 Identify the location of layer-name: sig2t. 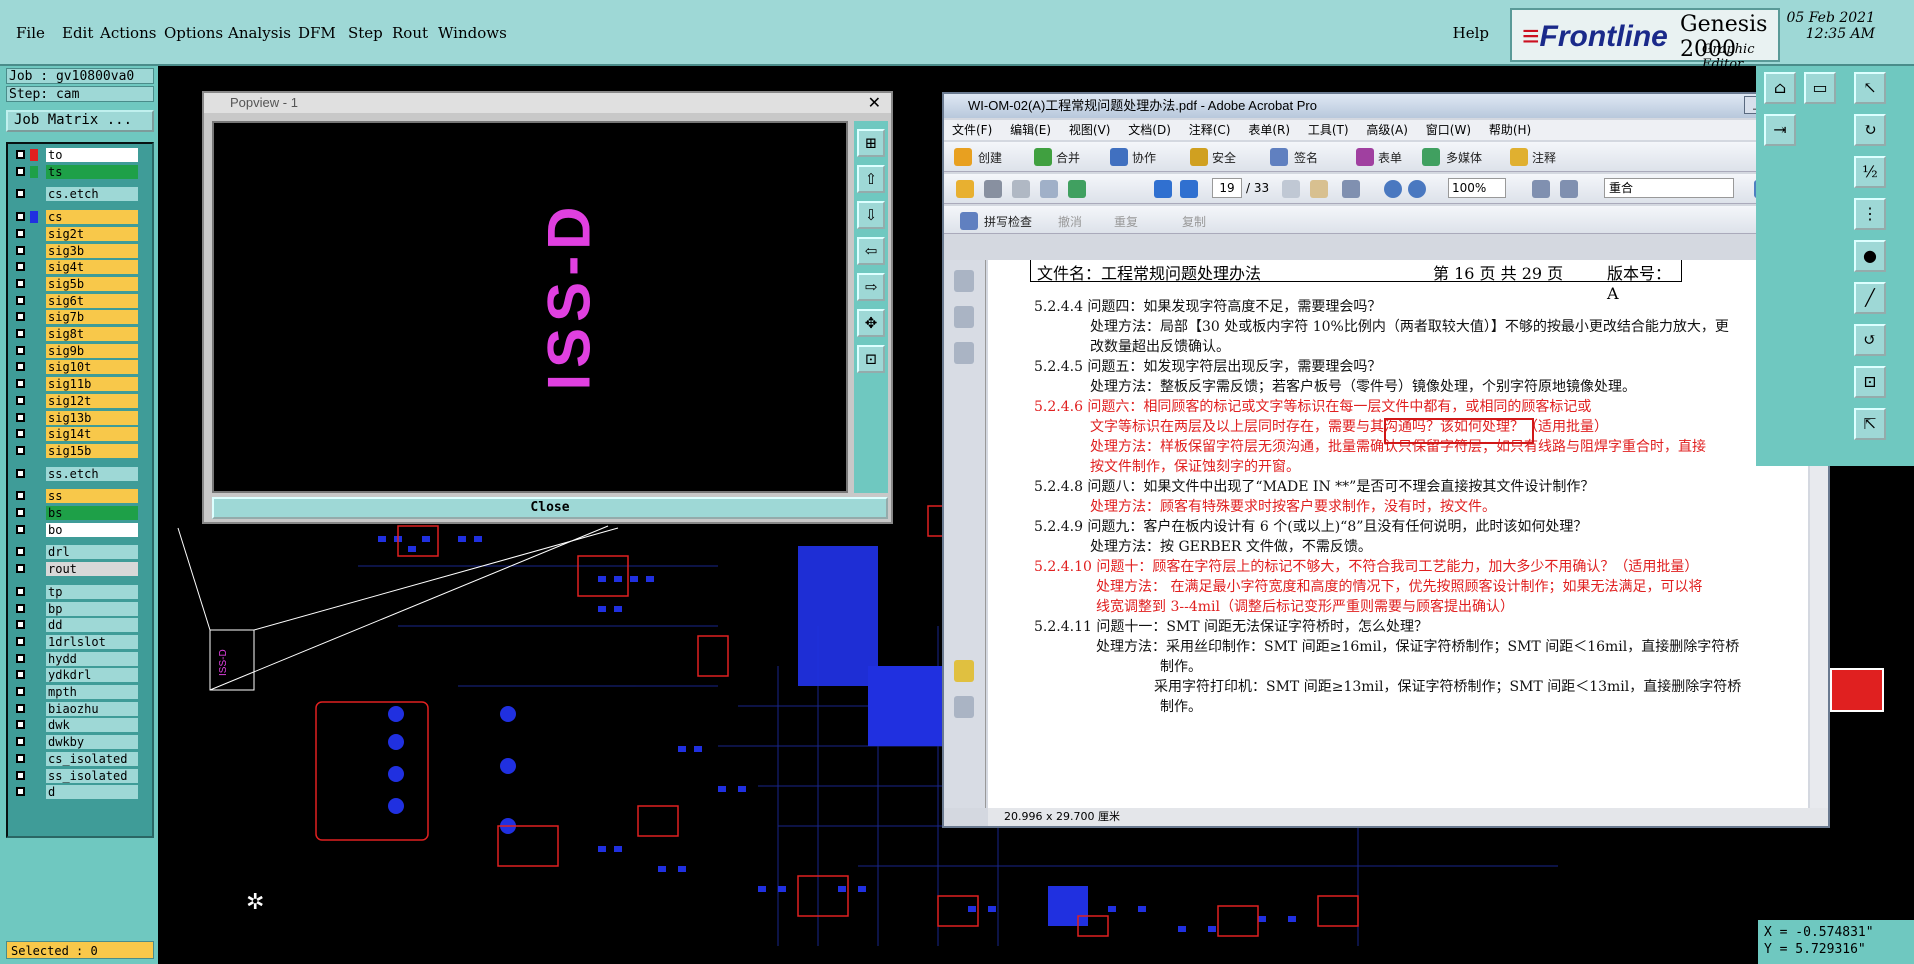
(92, 233).